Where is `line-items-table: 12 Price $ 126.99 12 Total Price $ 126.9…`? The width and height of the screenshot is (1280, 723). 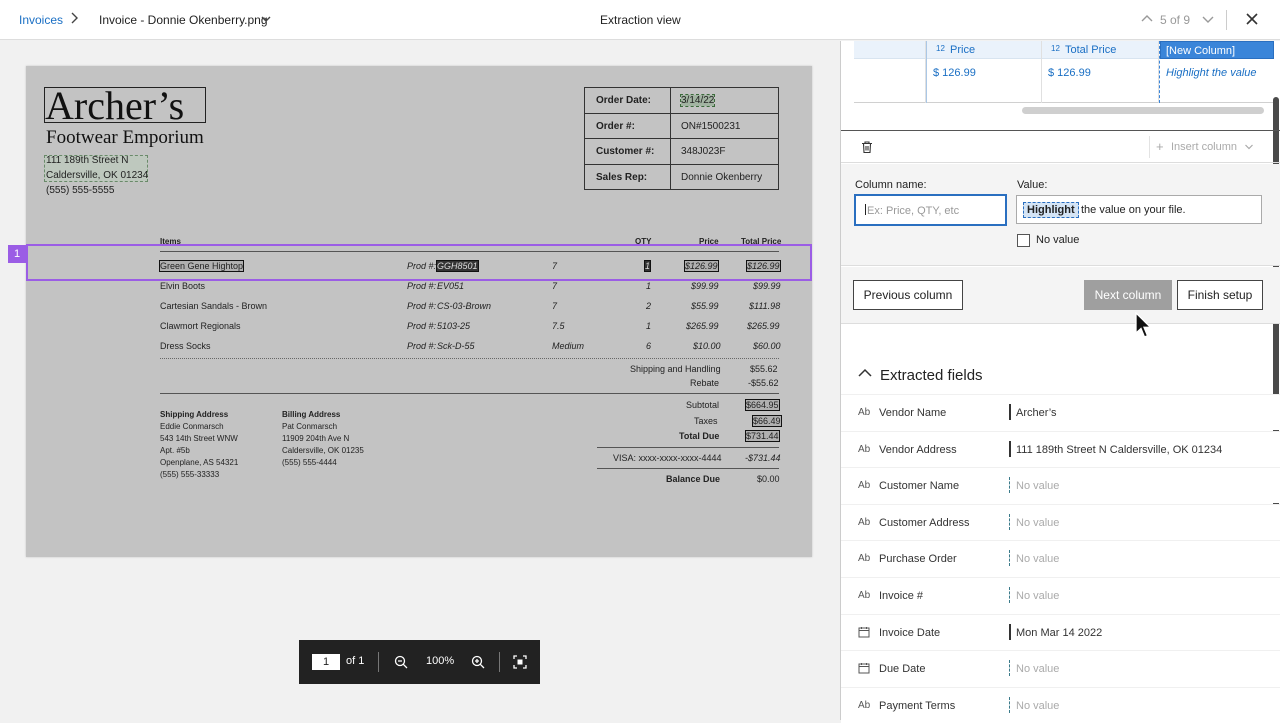 line-items-table: 12 Price $ 126.99 12 Total Price $ 126.9… is located at coordinates (1064, 72).